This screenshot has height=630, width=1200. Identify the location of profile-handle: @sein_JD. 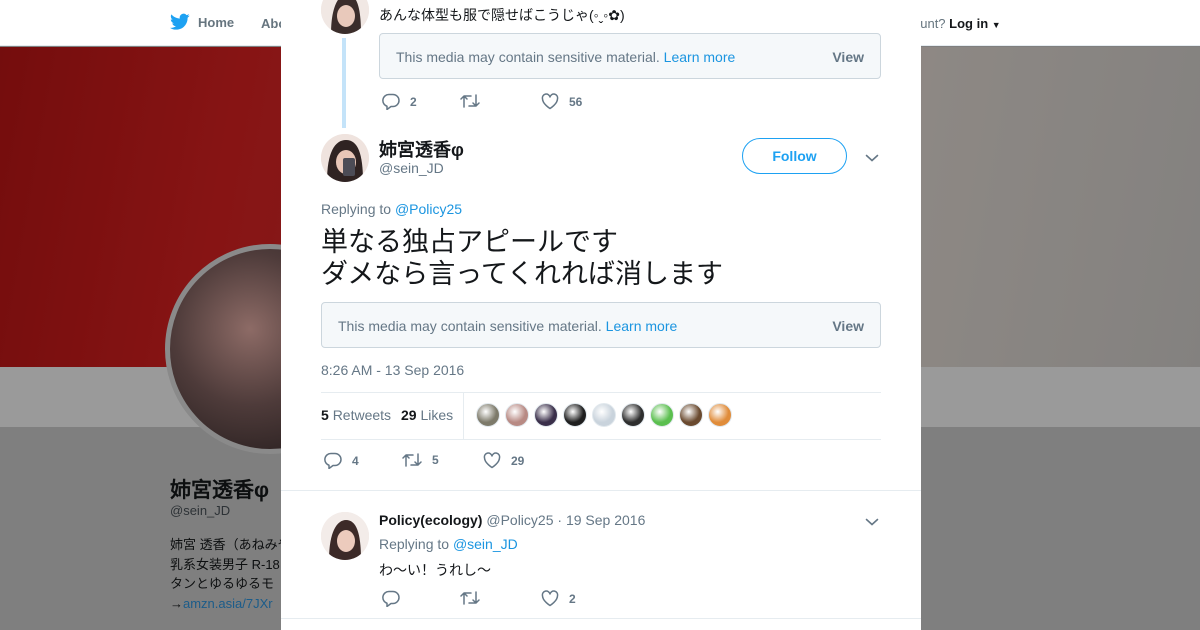
(200, 510).